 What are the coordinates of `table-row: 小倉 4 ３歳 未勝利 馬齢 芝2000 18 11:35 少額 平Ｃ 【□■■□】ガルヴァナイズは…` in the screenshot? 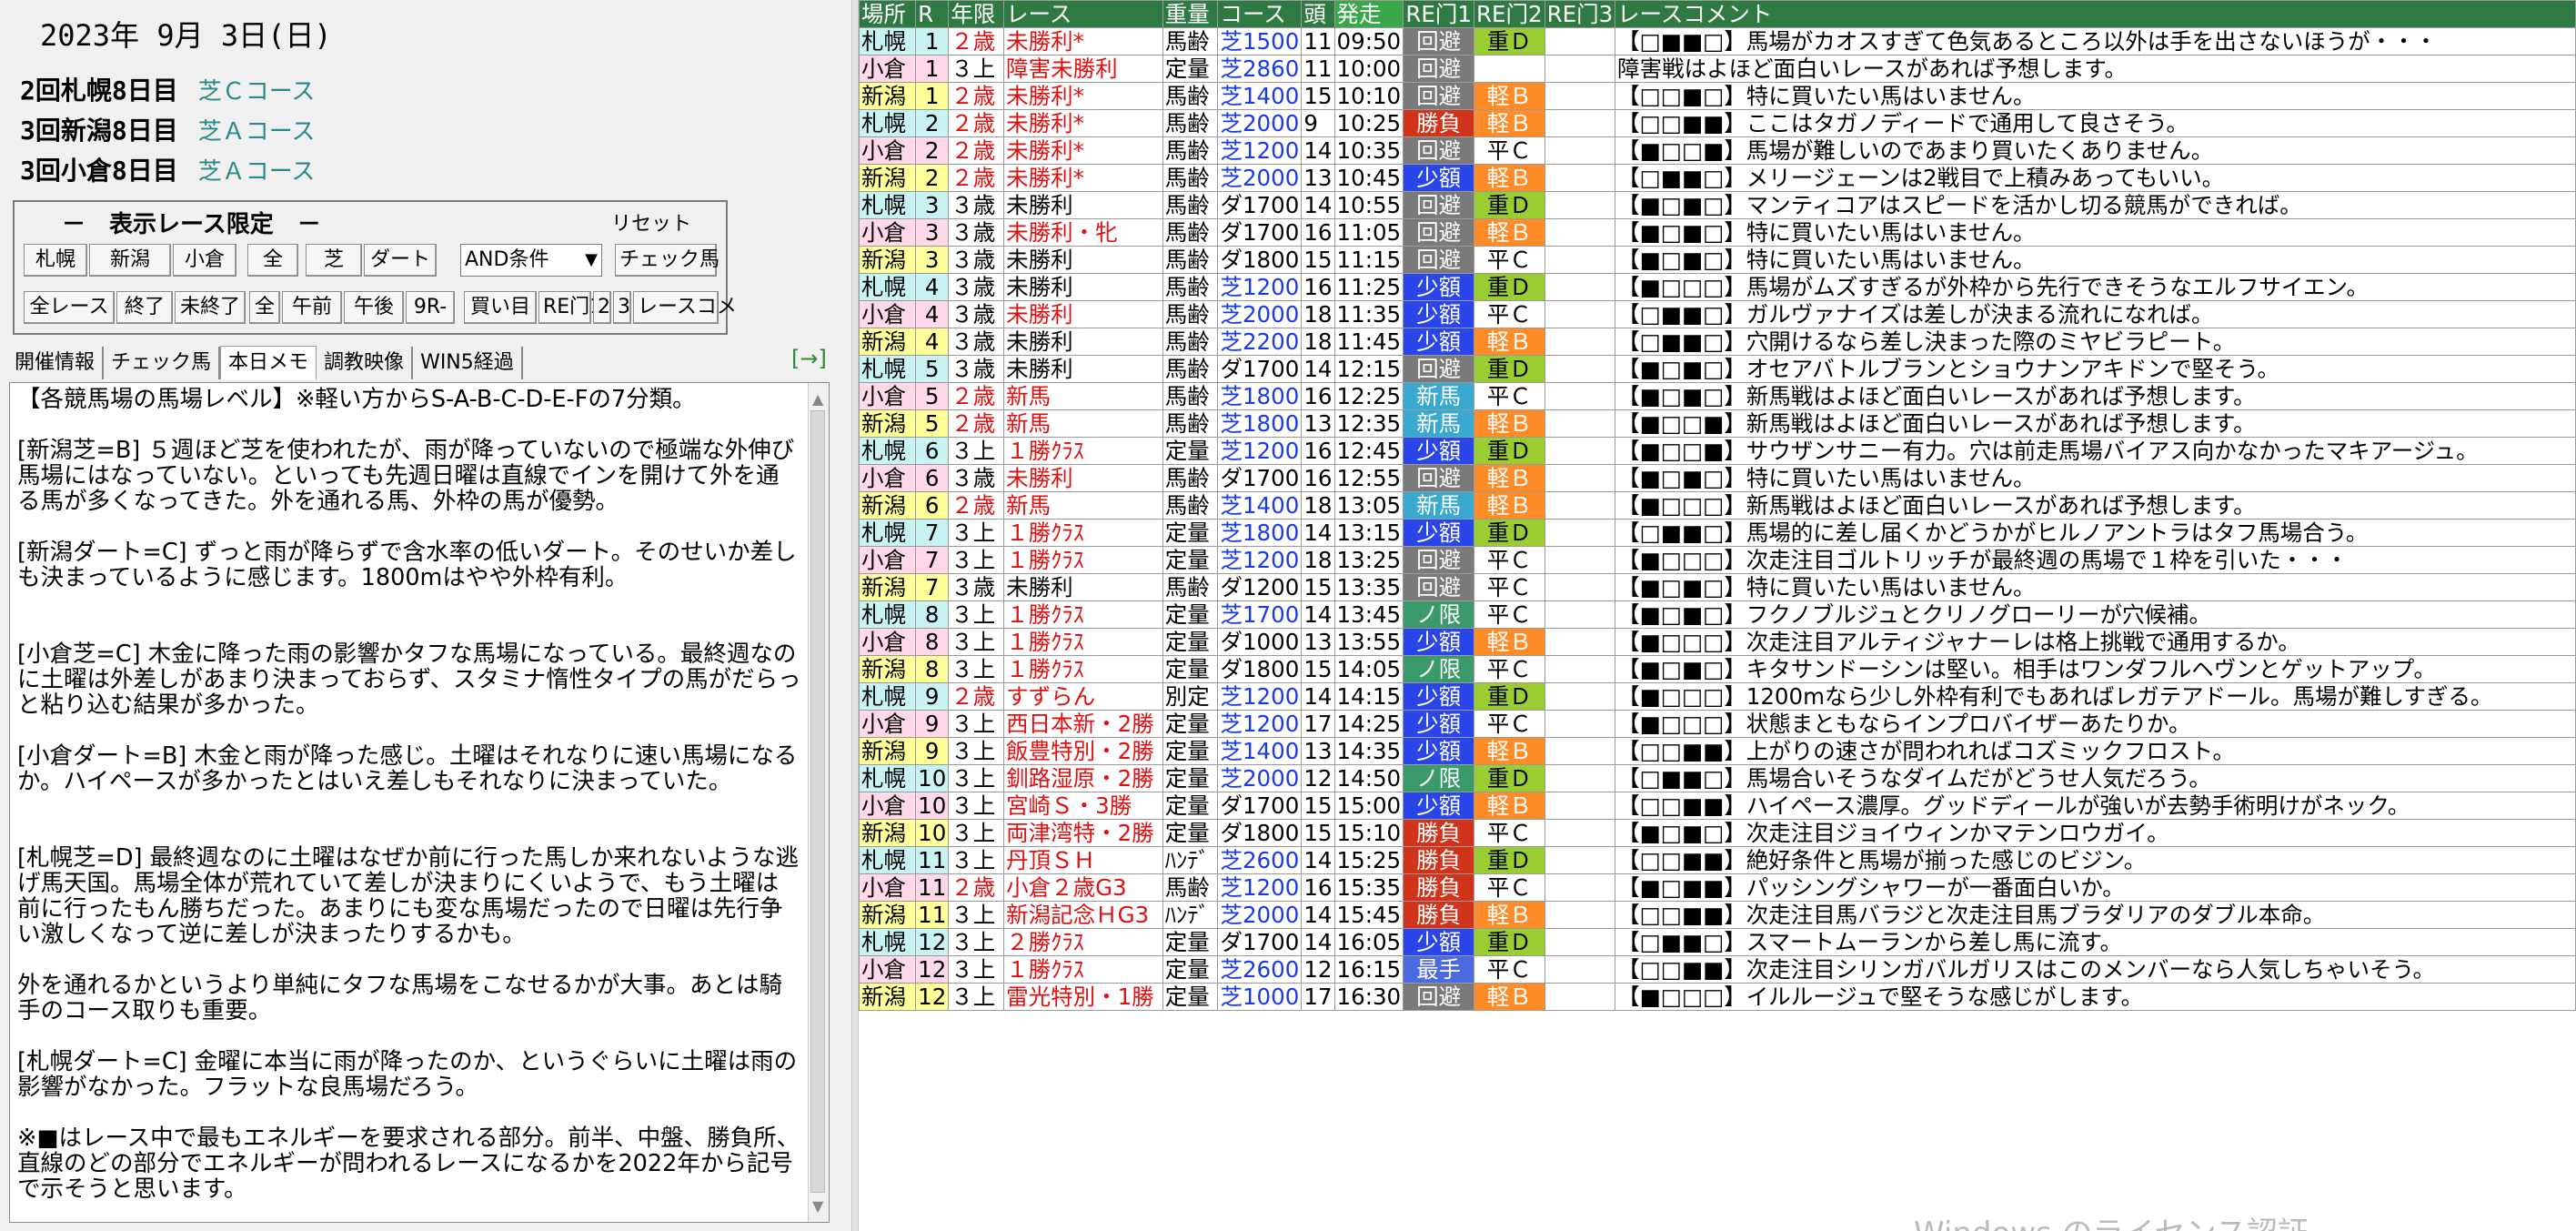 It's located at (1717, 314).